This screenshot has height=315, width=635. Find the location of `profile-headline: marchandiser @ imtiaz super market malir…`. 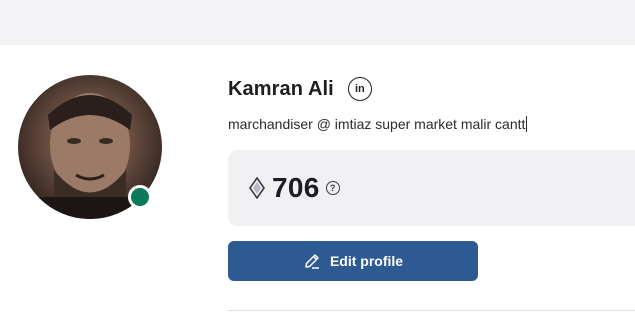

profile-headline: marchandiser @ imtiaz super market malir… is located at coordinates (378, 124).